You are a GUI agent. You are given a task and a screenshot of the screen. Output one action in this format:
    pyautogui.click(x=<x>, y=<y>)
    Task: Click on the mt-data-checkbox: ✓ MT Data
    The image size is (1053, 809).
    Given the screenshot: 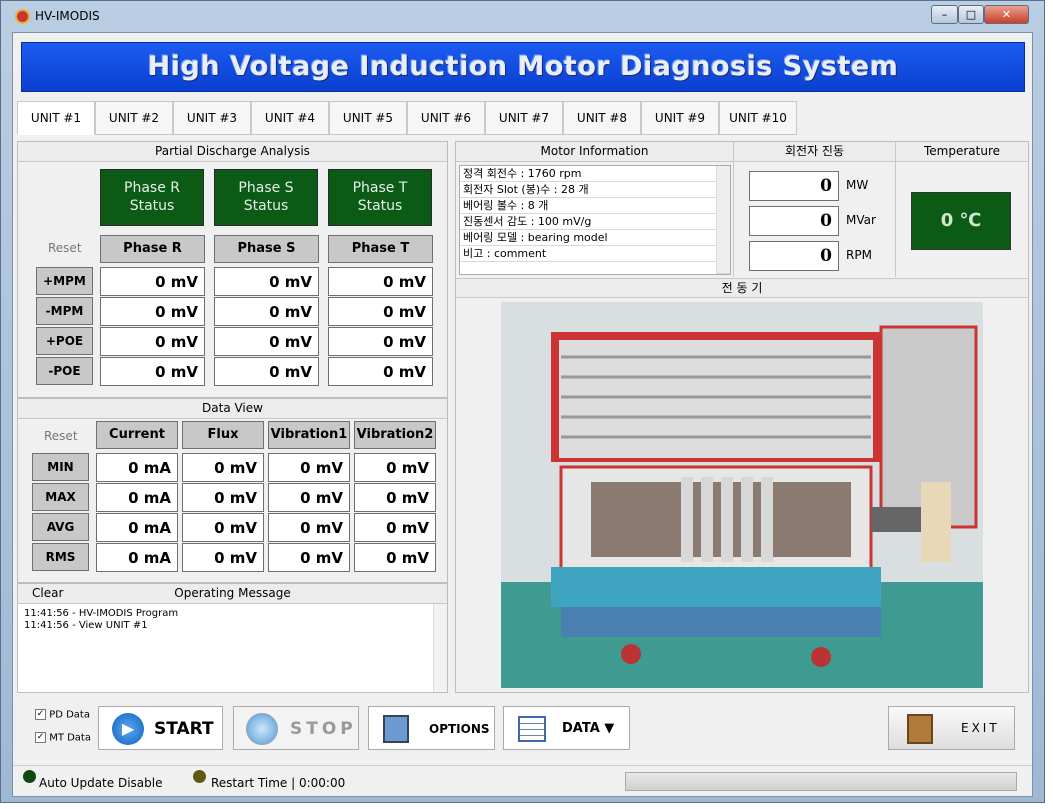 What is the action you would take?
    pyautogui.click(x=63, y=738)
    